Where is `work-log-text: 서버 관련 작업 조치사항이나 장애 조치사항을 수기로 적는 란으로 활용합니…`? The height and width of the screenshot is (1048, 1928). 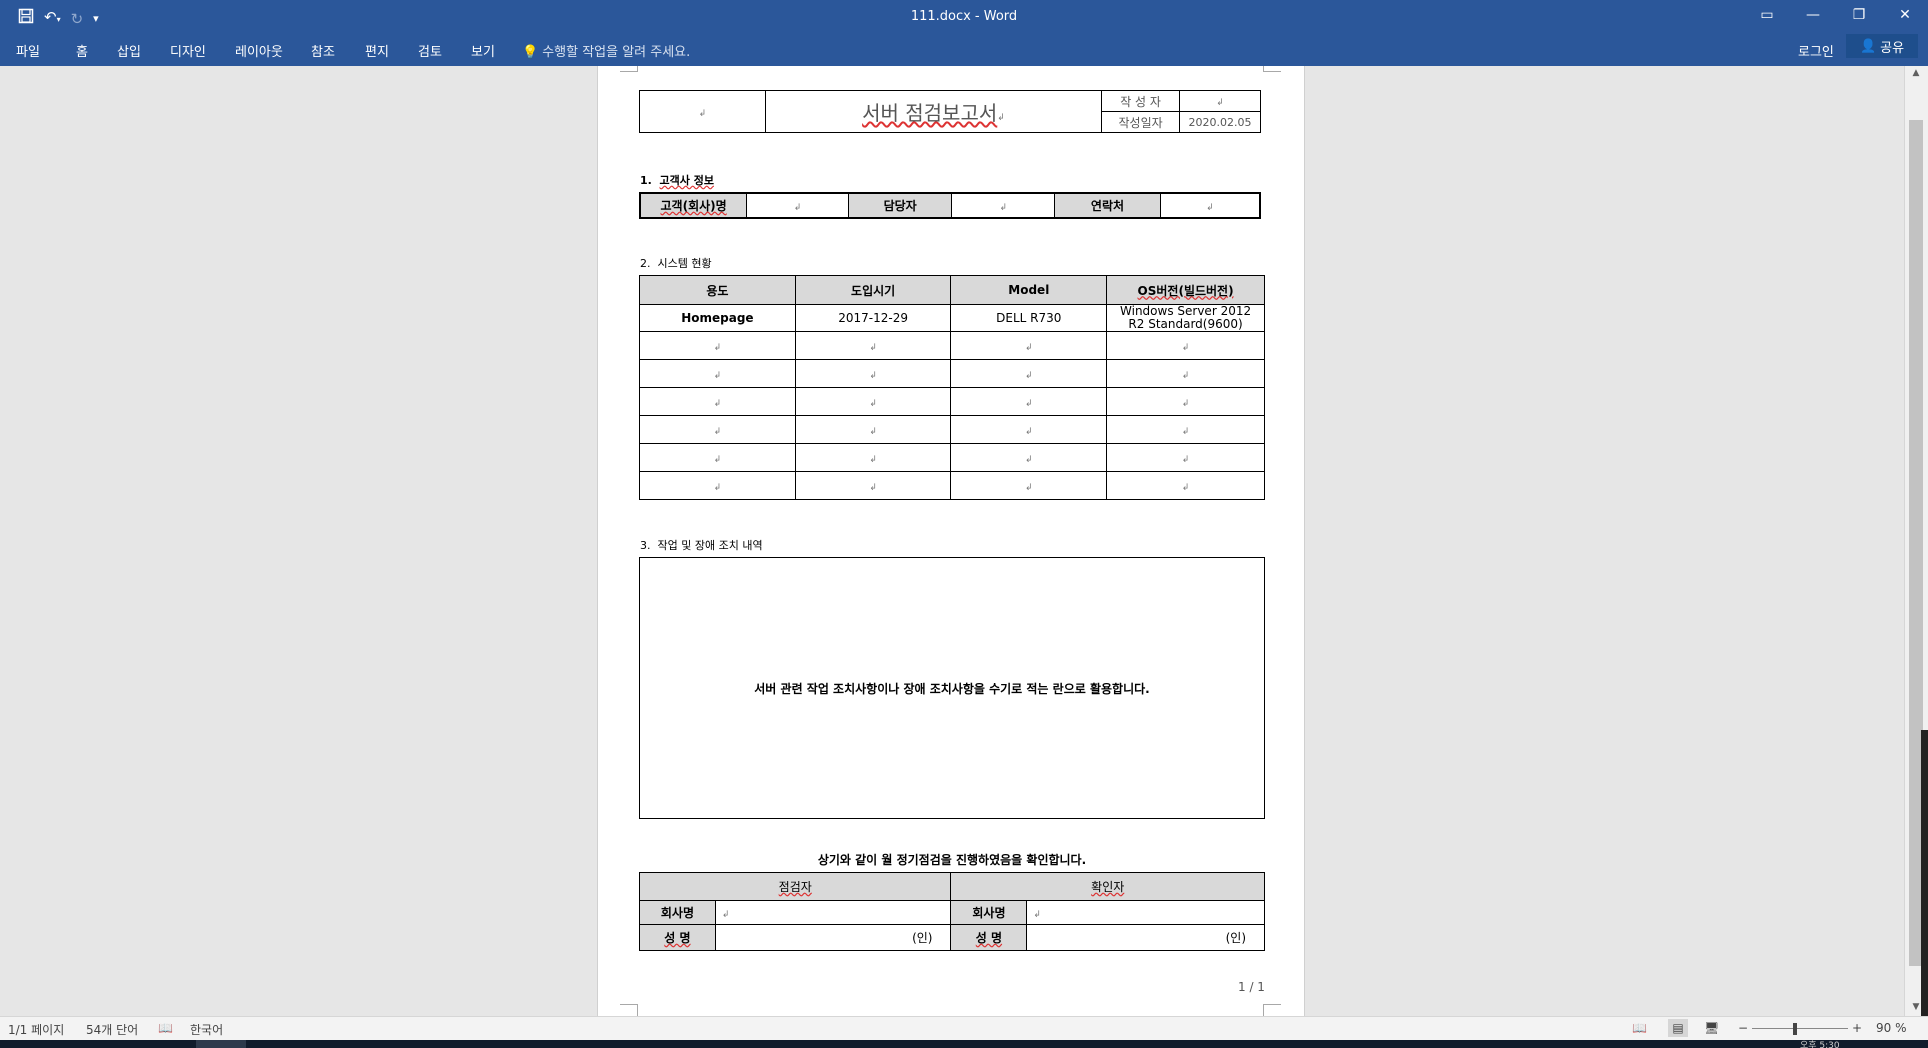 work-log-text: 서버 관련 작업 조치사항이나 장애 조치사항을 수기로 적는 란으로 활용합니… is located at coordinates (952, 688).